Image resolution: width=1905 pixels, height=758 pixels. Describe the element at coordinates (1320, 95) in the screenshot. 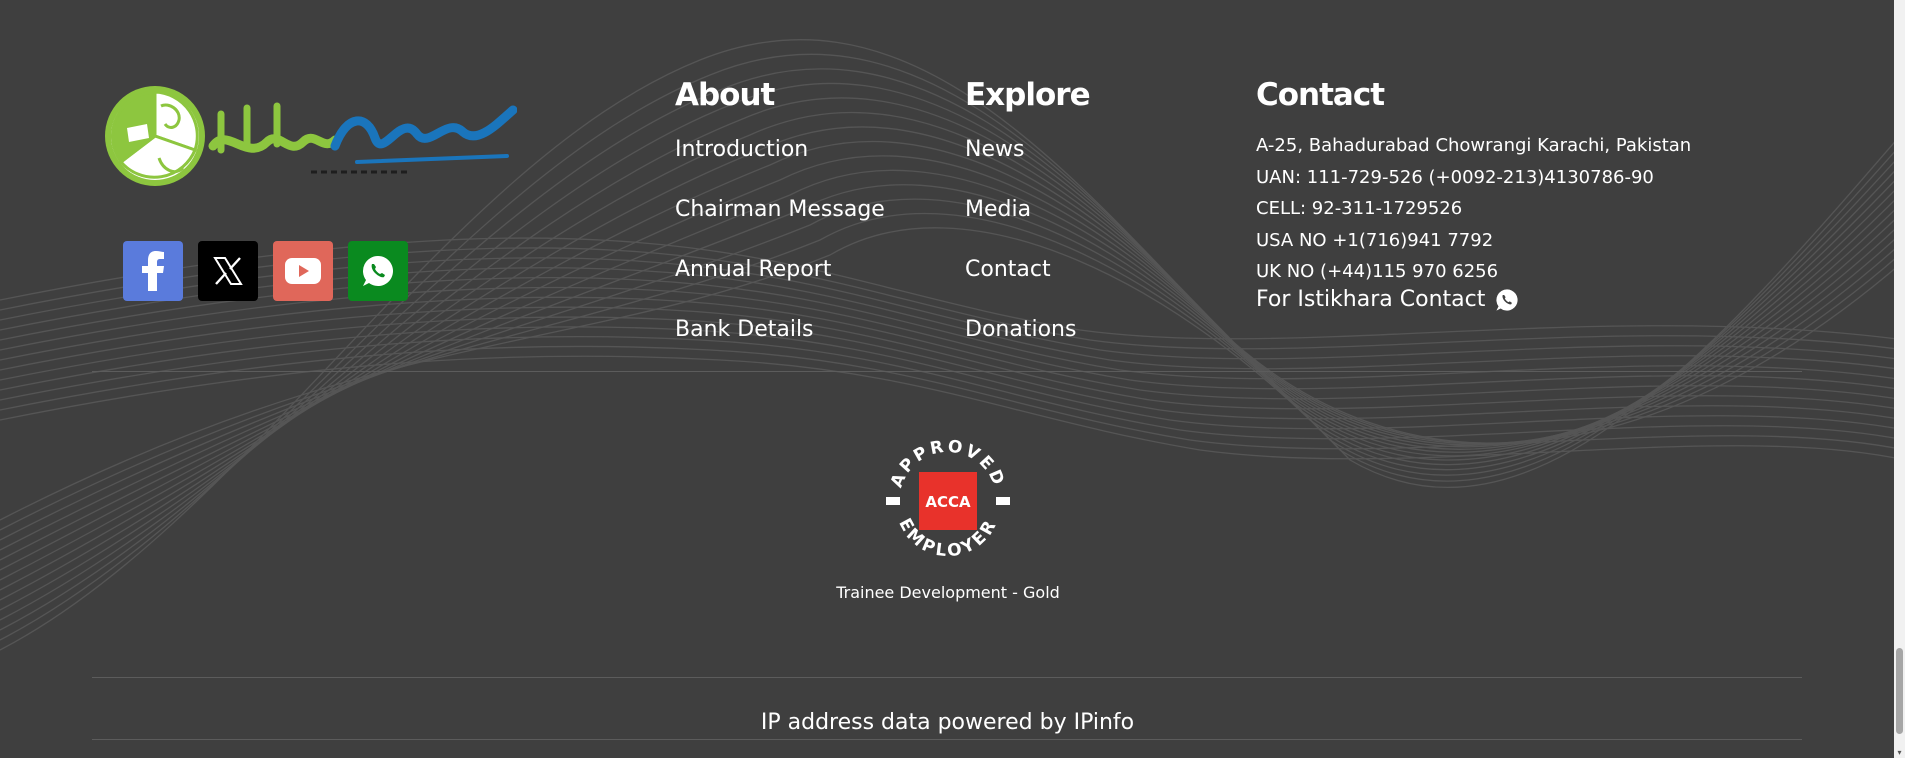

I see `contact-heading: Contact` at that location.